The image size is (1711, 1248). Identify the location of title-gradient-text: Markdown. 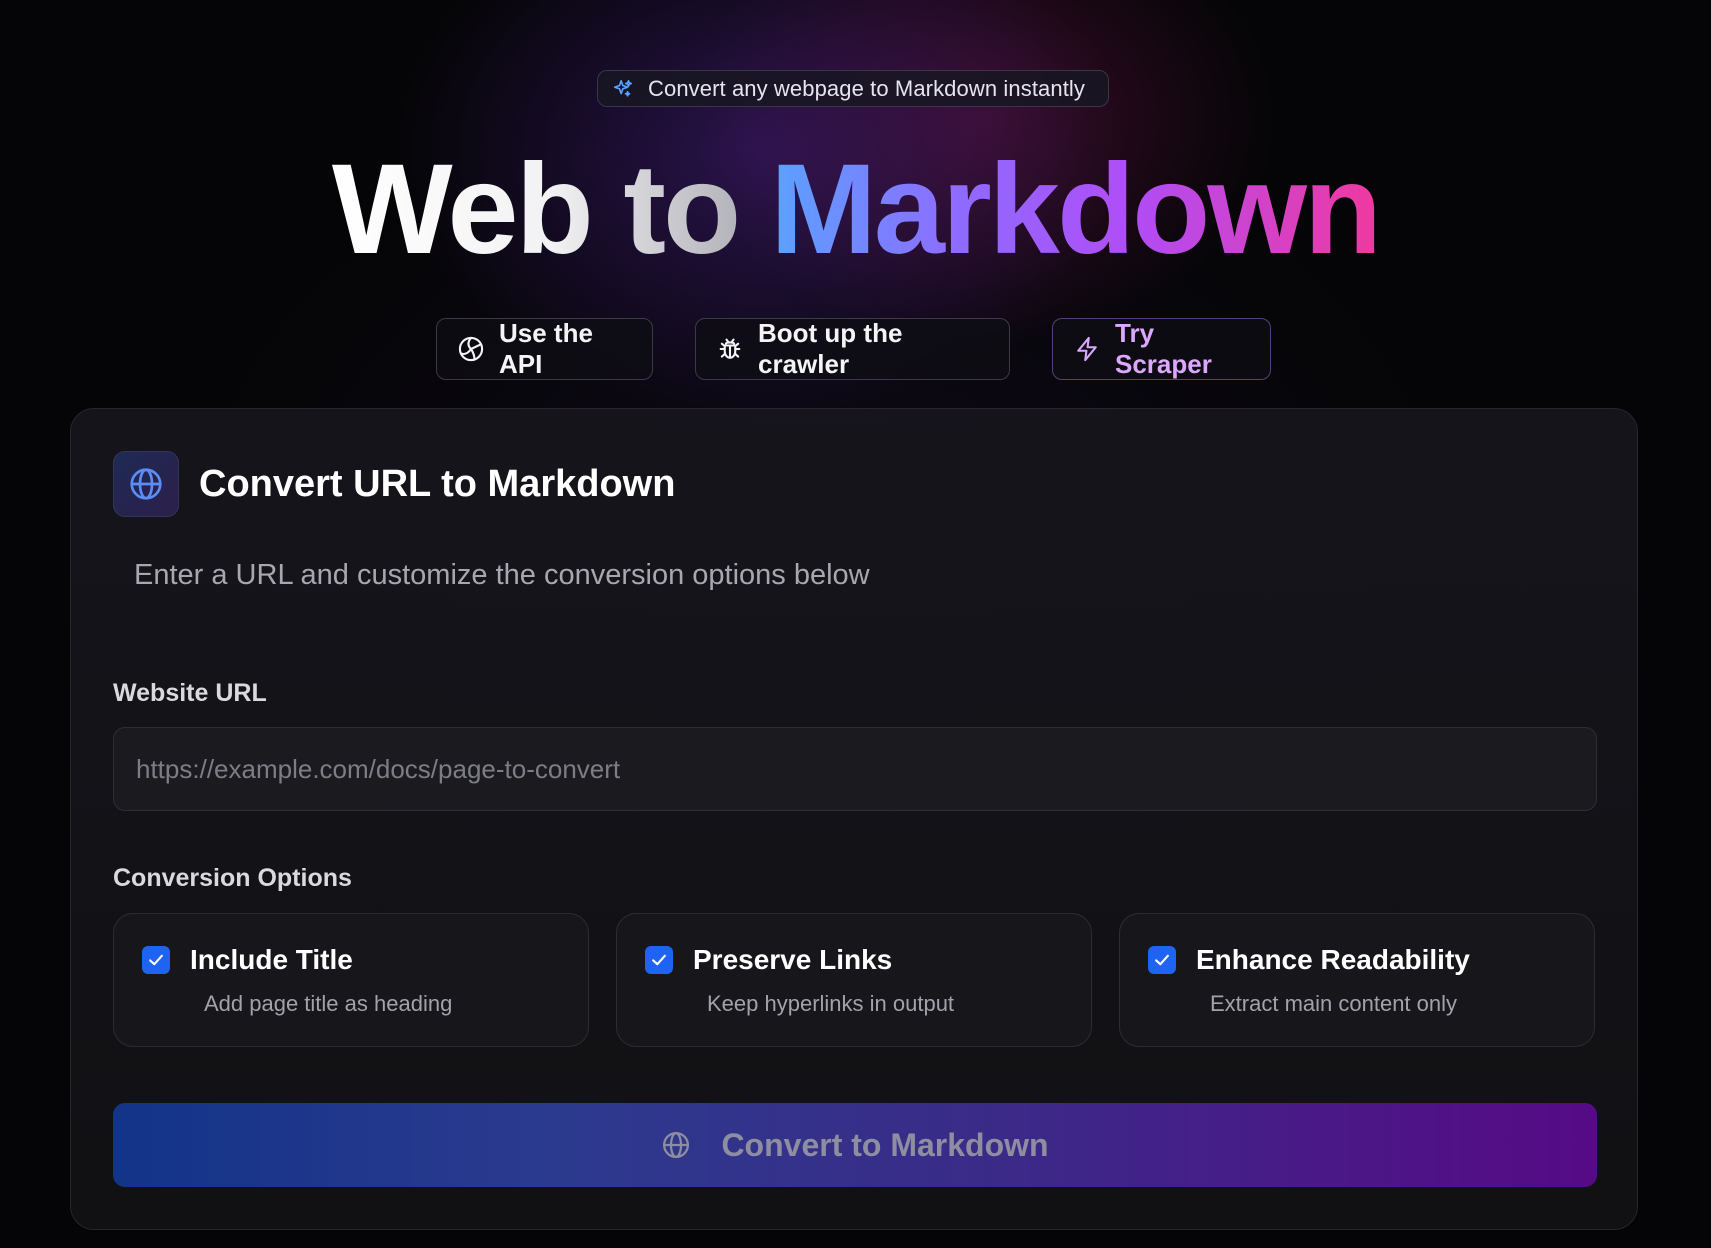
(1076, 209).